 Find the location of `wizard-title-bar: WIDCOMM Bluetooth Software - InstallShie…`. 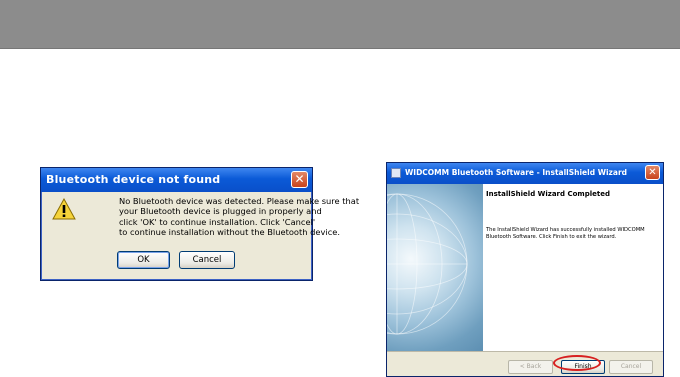

wizard-title-bar: WIDCOMM Bluetooth Software - InstallShie… is located at coordinates (525, 173).